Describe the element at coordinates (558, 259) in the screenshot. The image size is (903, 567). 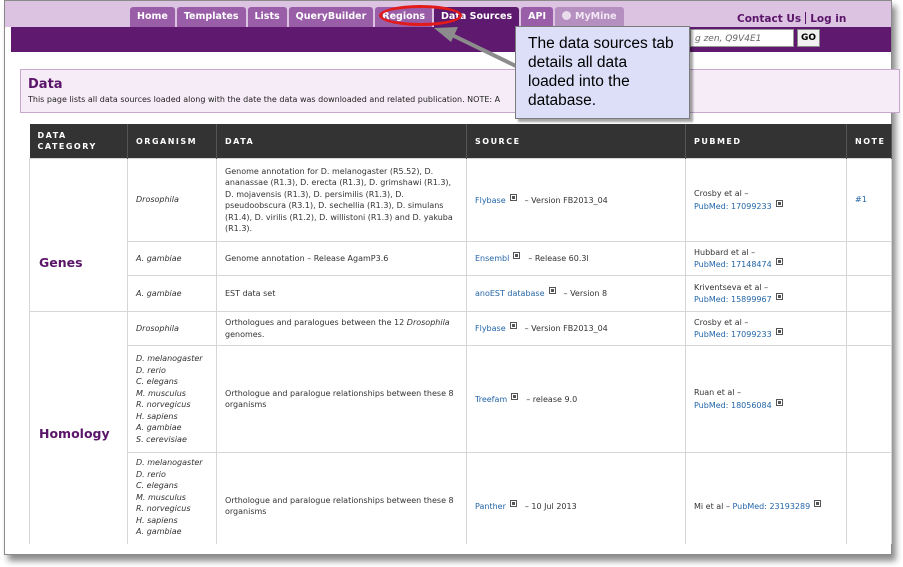
I see `source-version: – Release 60.3l` at that location.